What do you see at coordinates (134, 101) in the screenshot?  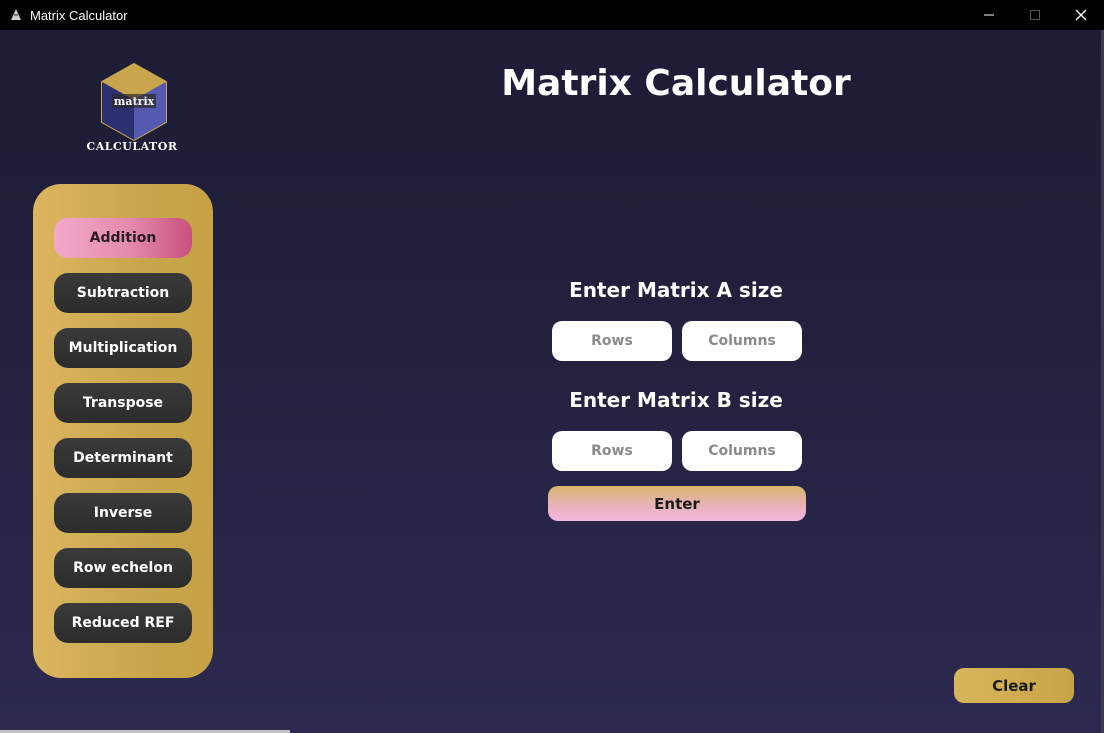 I see `svg-text: matrix` at bounding box center [134, 101].